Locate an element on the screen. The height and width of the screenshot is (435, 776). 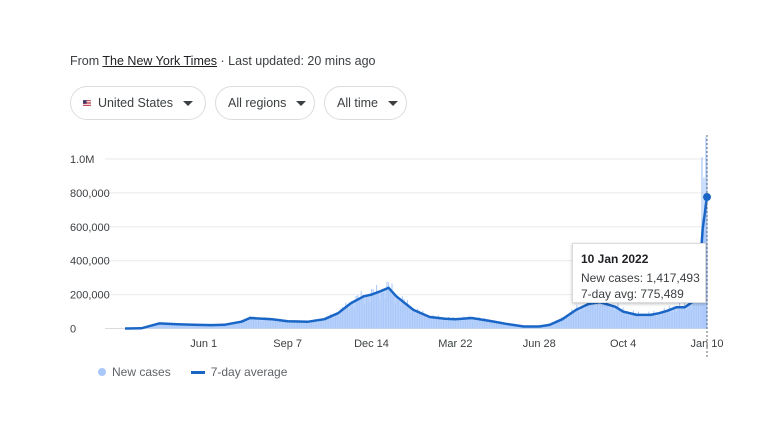
legend-avg: 7-day average is located at coordinates (249, 372).